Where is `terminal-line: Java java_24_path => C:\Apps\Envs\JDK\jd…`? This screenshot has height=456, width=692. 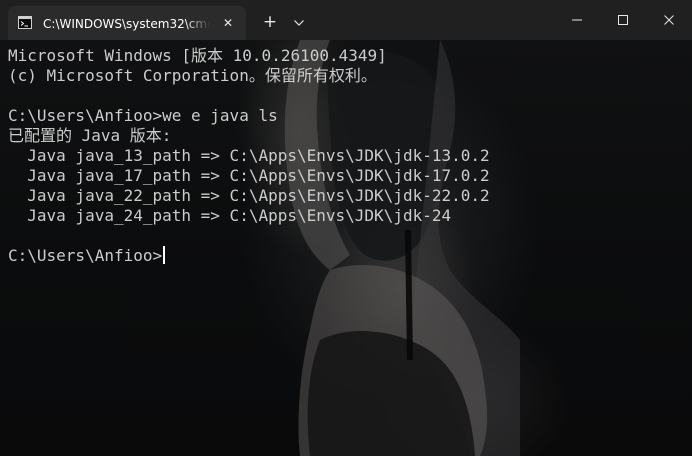
terminal-line: Java java_24_path => C:\Apps\Envs\JDK\jd… is located at coordinates (230, 215).